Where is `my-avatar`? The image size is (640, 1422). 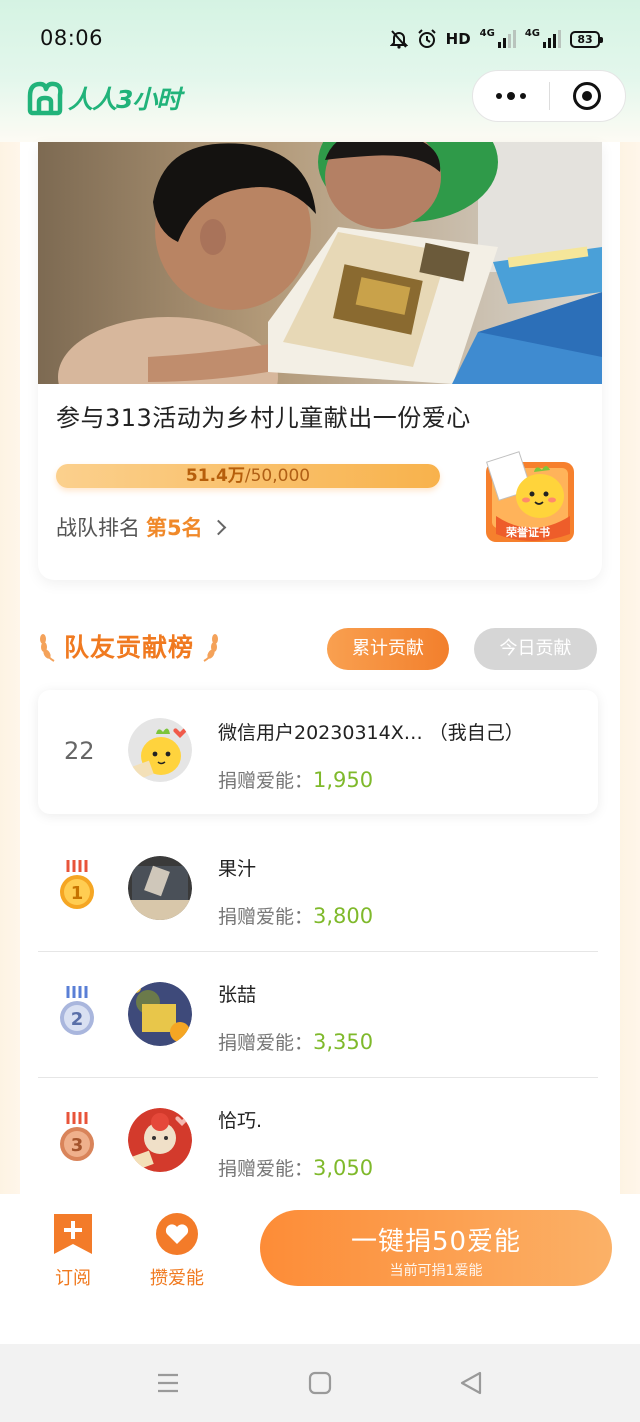
my-avatar is located at coordinates (160, 750).